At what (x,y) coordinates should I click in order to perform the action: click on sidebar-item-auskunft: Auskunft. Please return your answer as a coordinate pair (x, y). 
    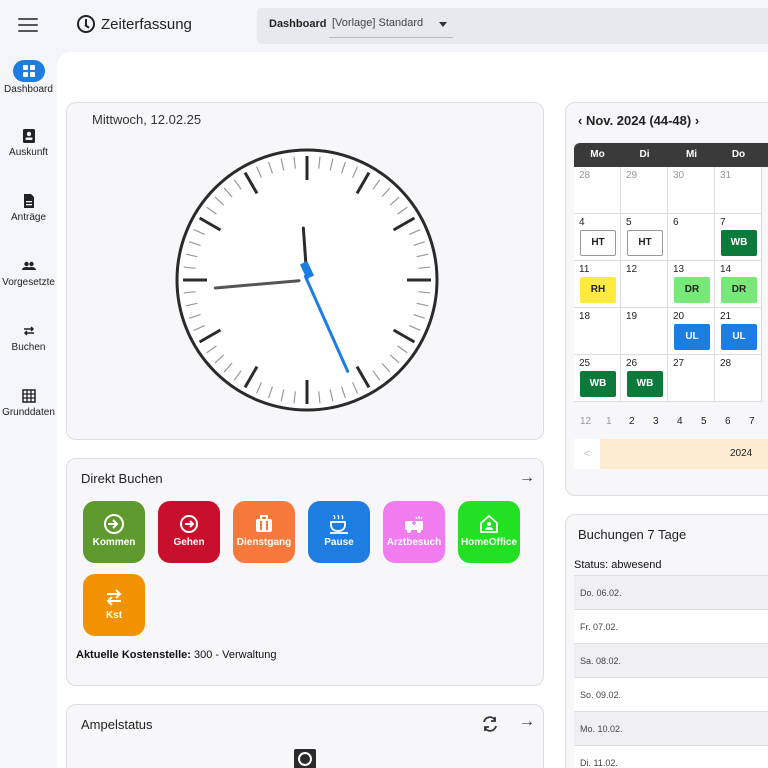
    Looking at the image, I should click on (28, 143).